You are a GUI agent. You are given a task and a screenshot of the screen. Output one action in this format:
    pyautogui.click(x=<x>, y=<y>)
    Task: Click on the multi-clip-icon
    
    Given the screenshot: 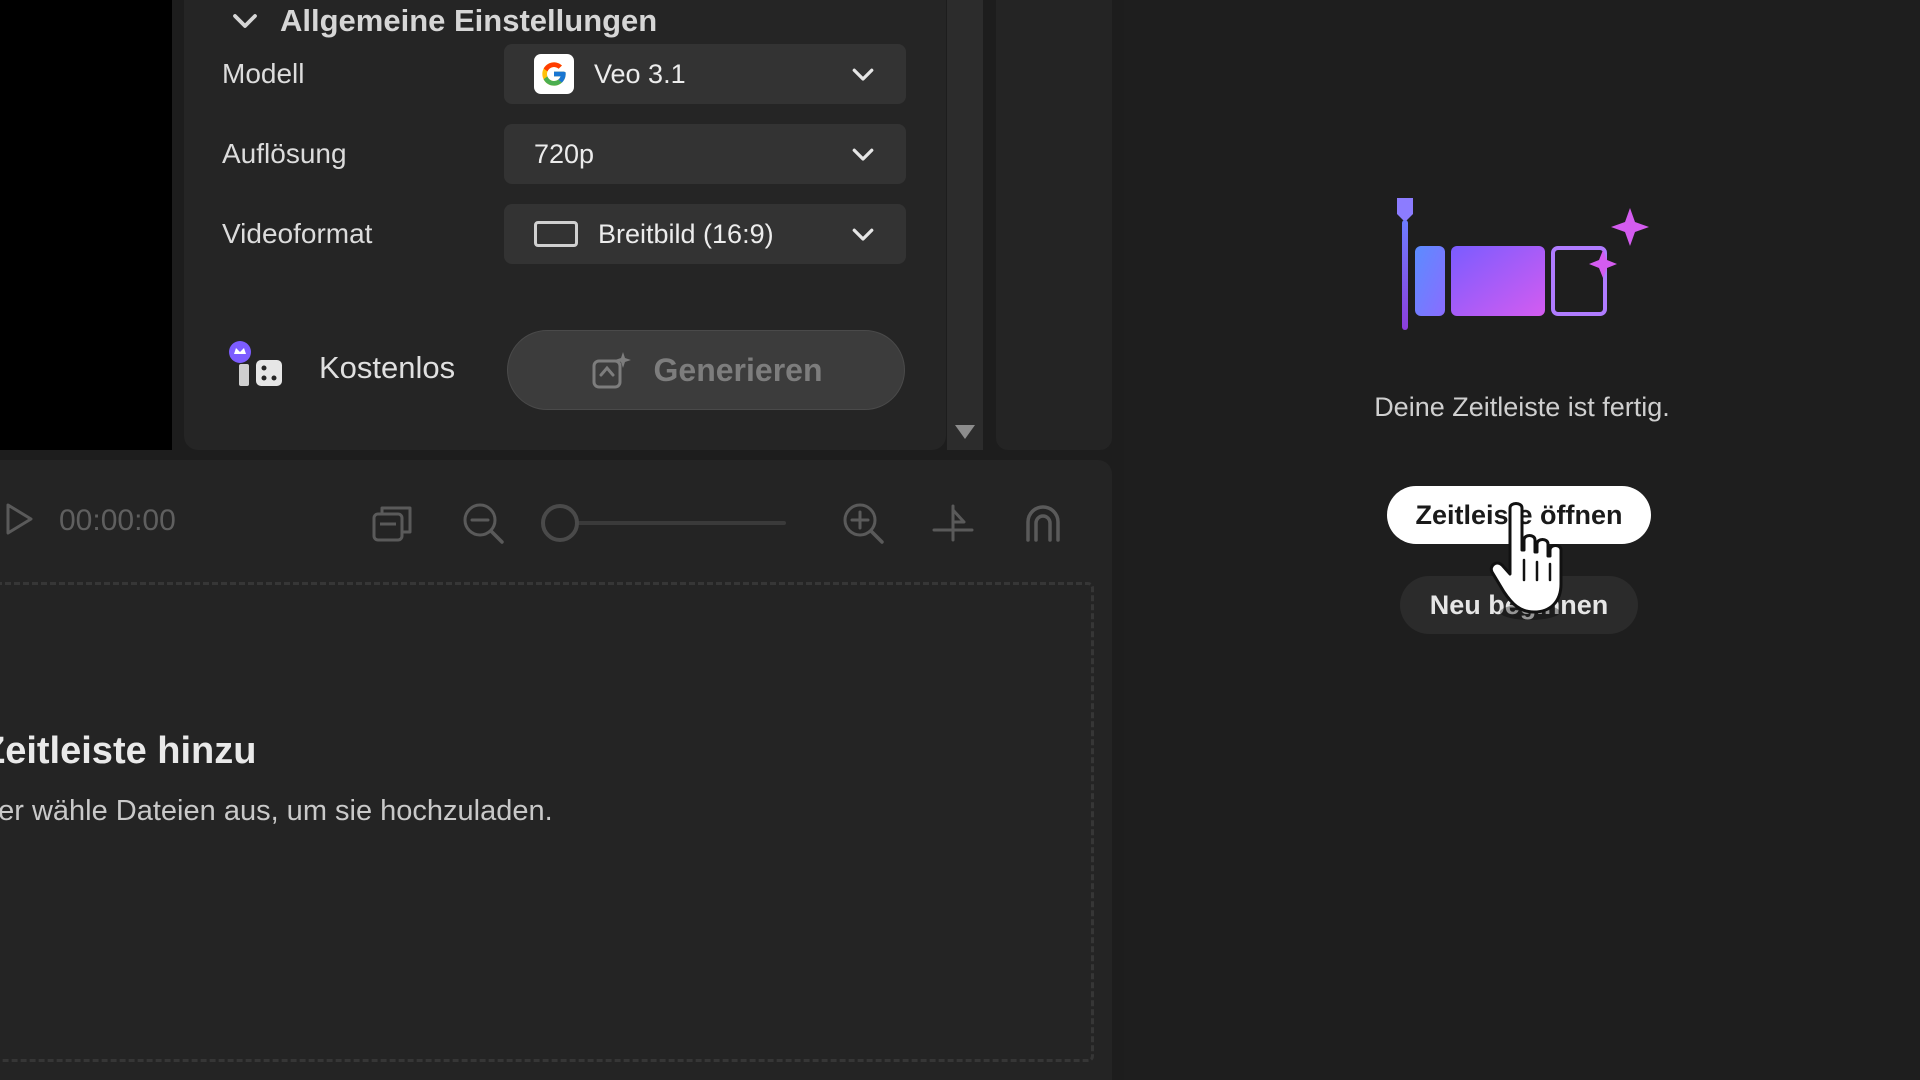 What is the action you would take?
    pyautogui.click(x=393, y=523)
    